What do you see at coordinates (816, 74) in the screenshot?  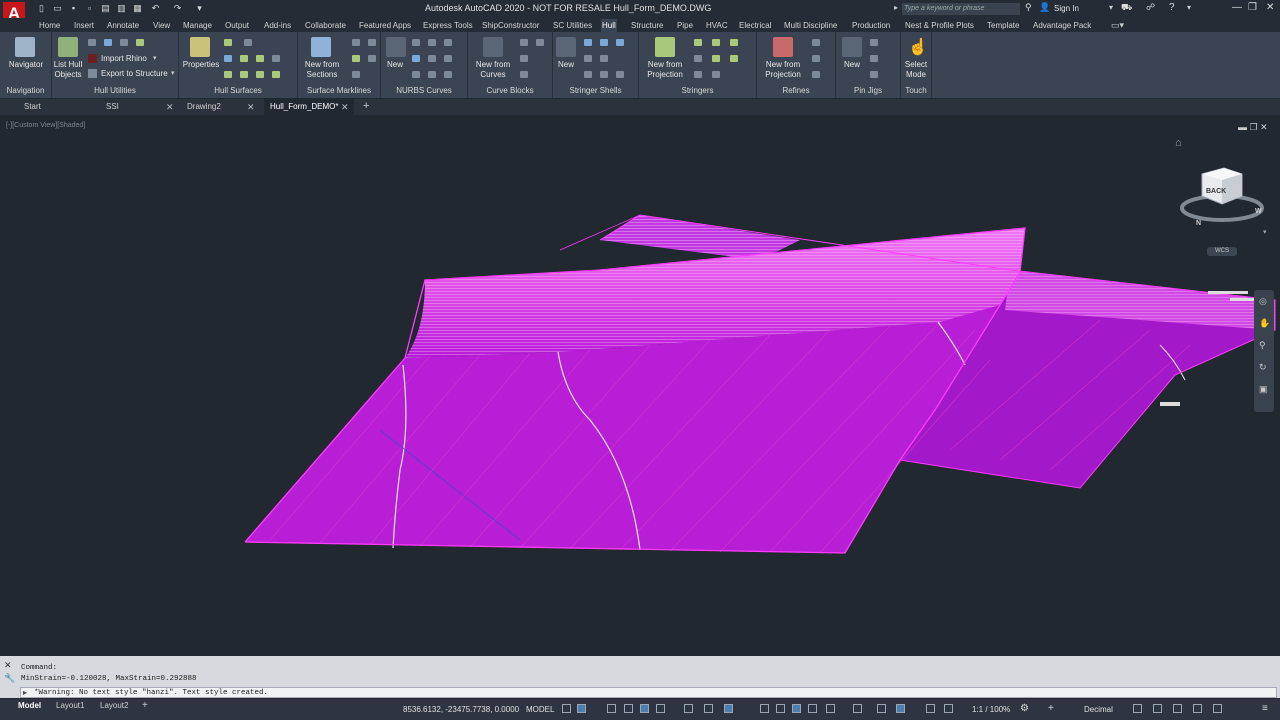 I see `refine-tool-icon` at bounding box center [816, 74].